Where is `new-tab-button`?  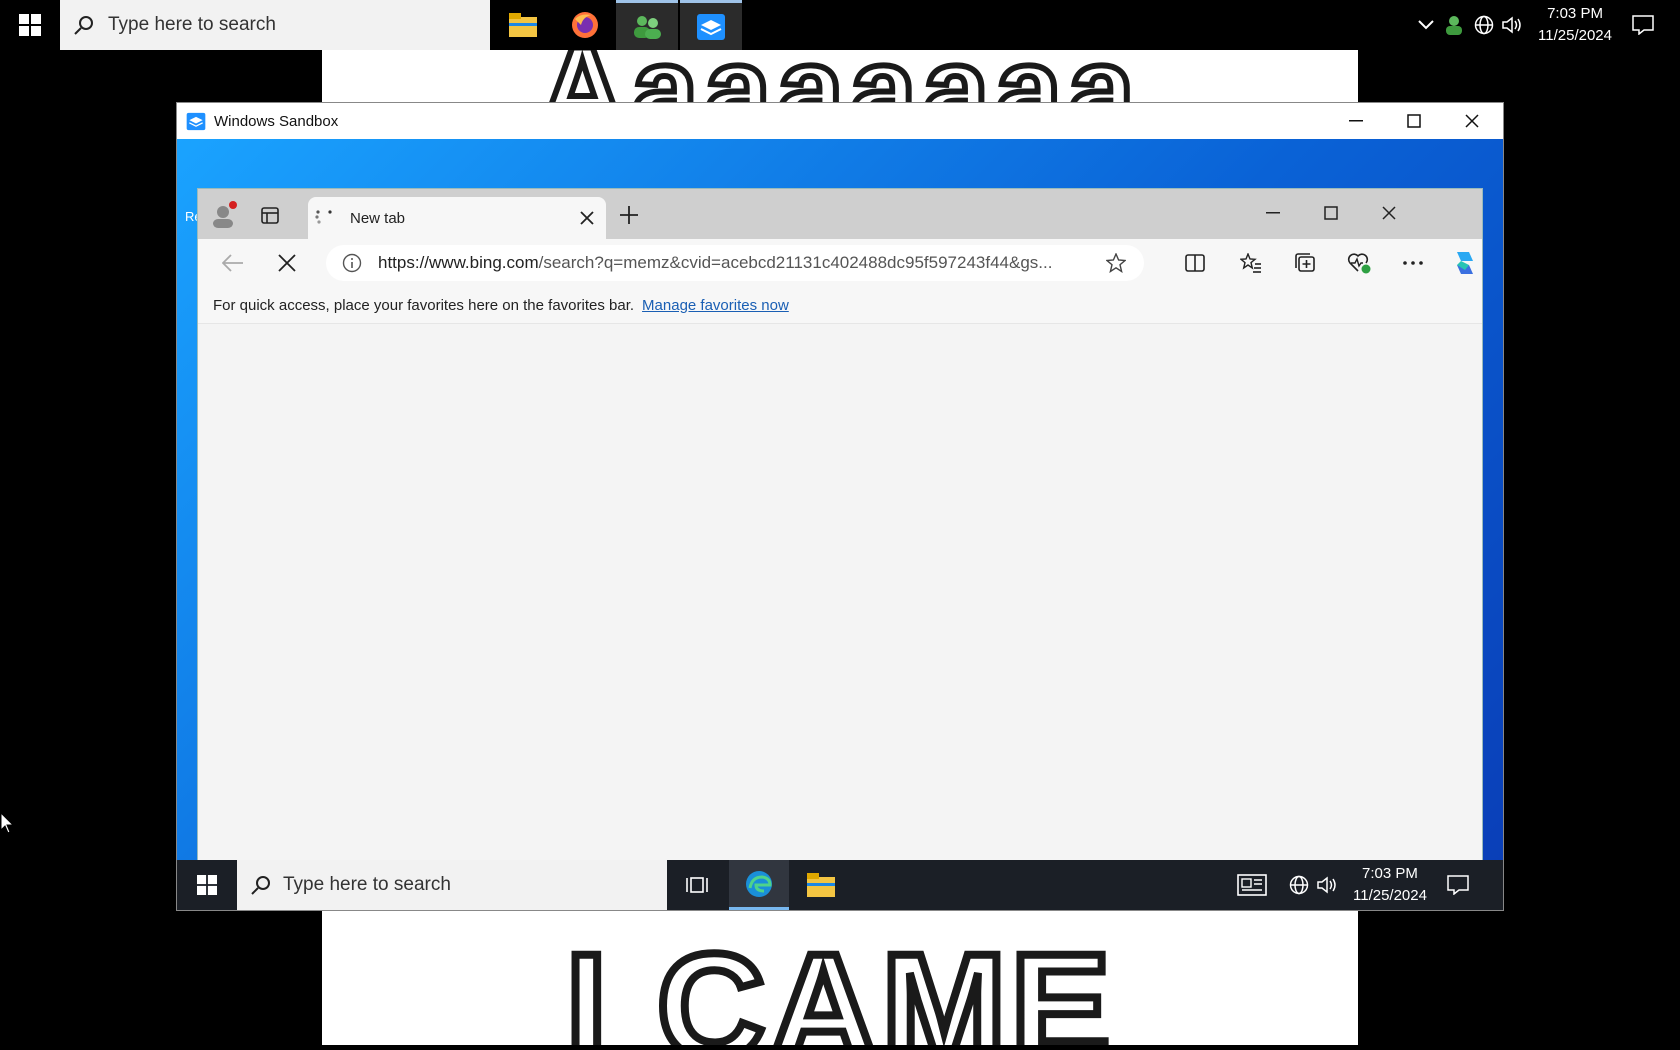 new-tab-button is located at coordinates (629, 215).